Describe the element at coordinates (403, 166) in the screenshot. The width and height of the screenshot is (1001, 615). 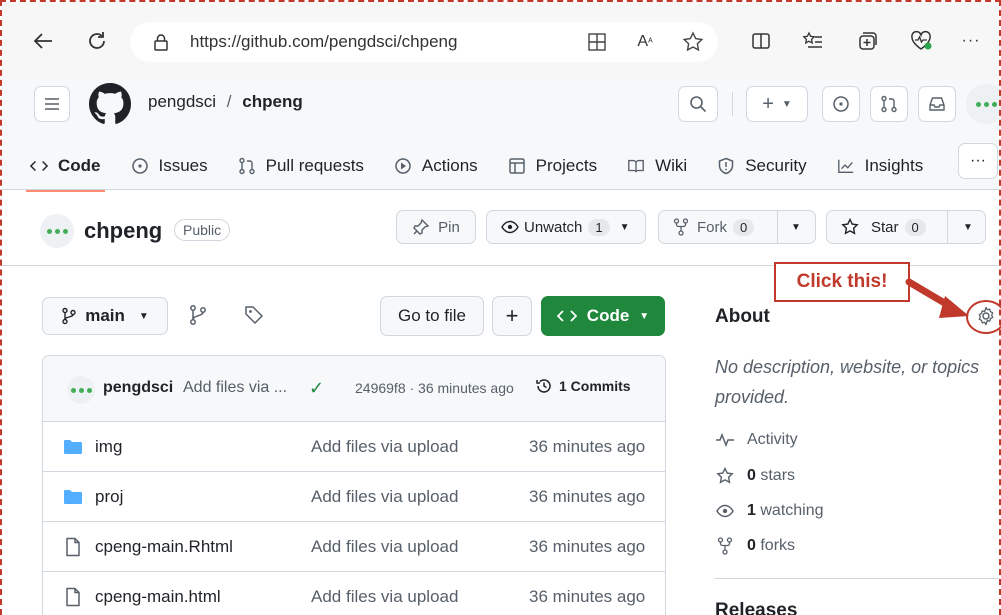
I see `play-icon` at that location.